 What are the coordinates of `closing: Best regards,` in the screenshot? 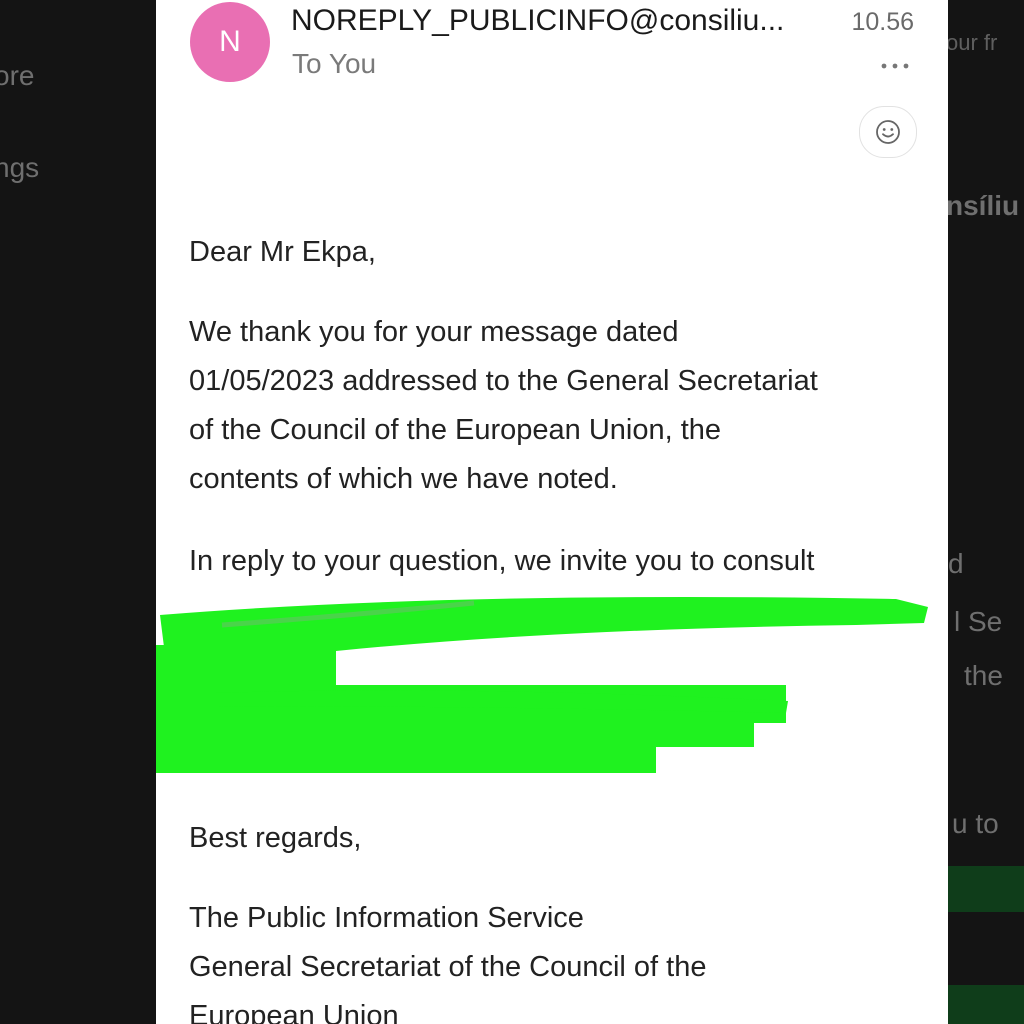 It's located at (275, 838).